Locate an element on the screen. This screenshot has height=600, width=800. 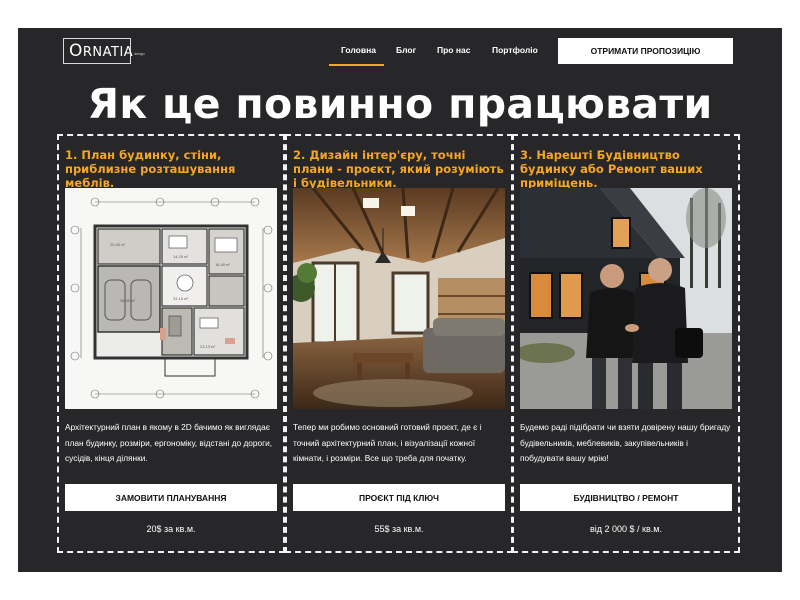
nav-item-portfolio: Портфоліо is located at coordinates (515, 50).